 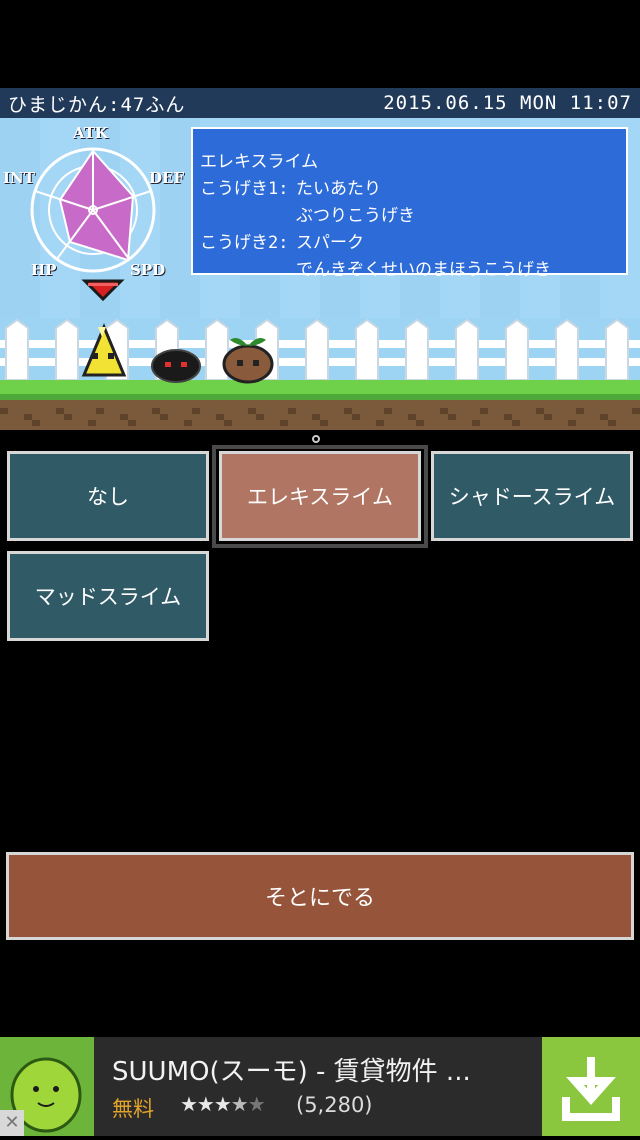 What do you see at coordinates (259, 162) in the screenshot?
I see `monster-name: エレキスライム` at bounding box center [259, 162].